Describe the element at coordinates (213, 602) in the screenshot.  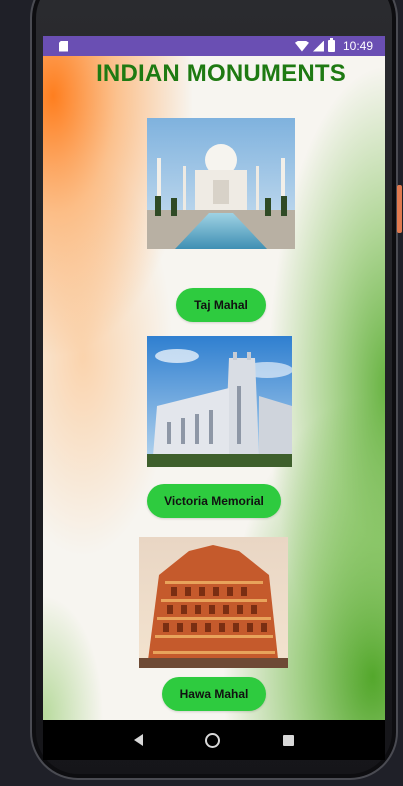
I see `hawa-mahal-image` at that location.